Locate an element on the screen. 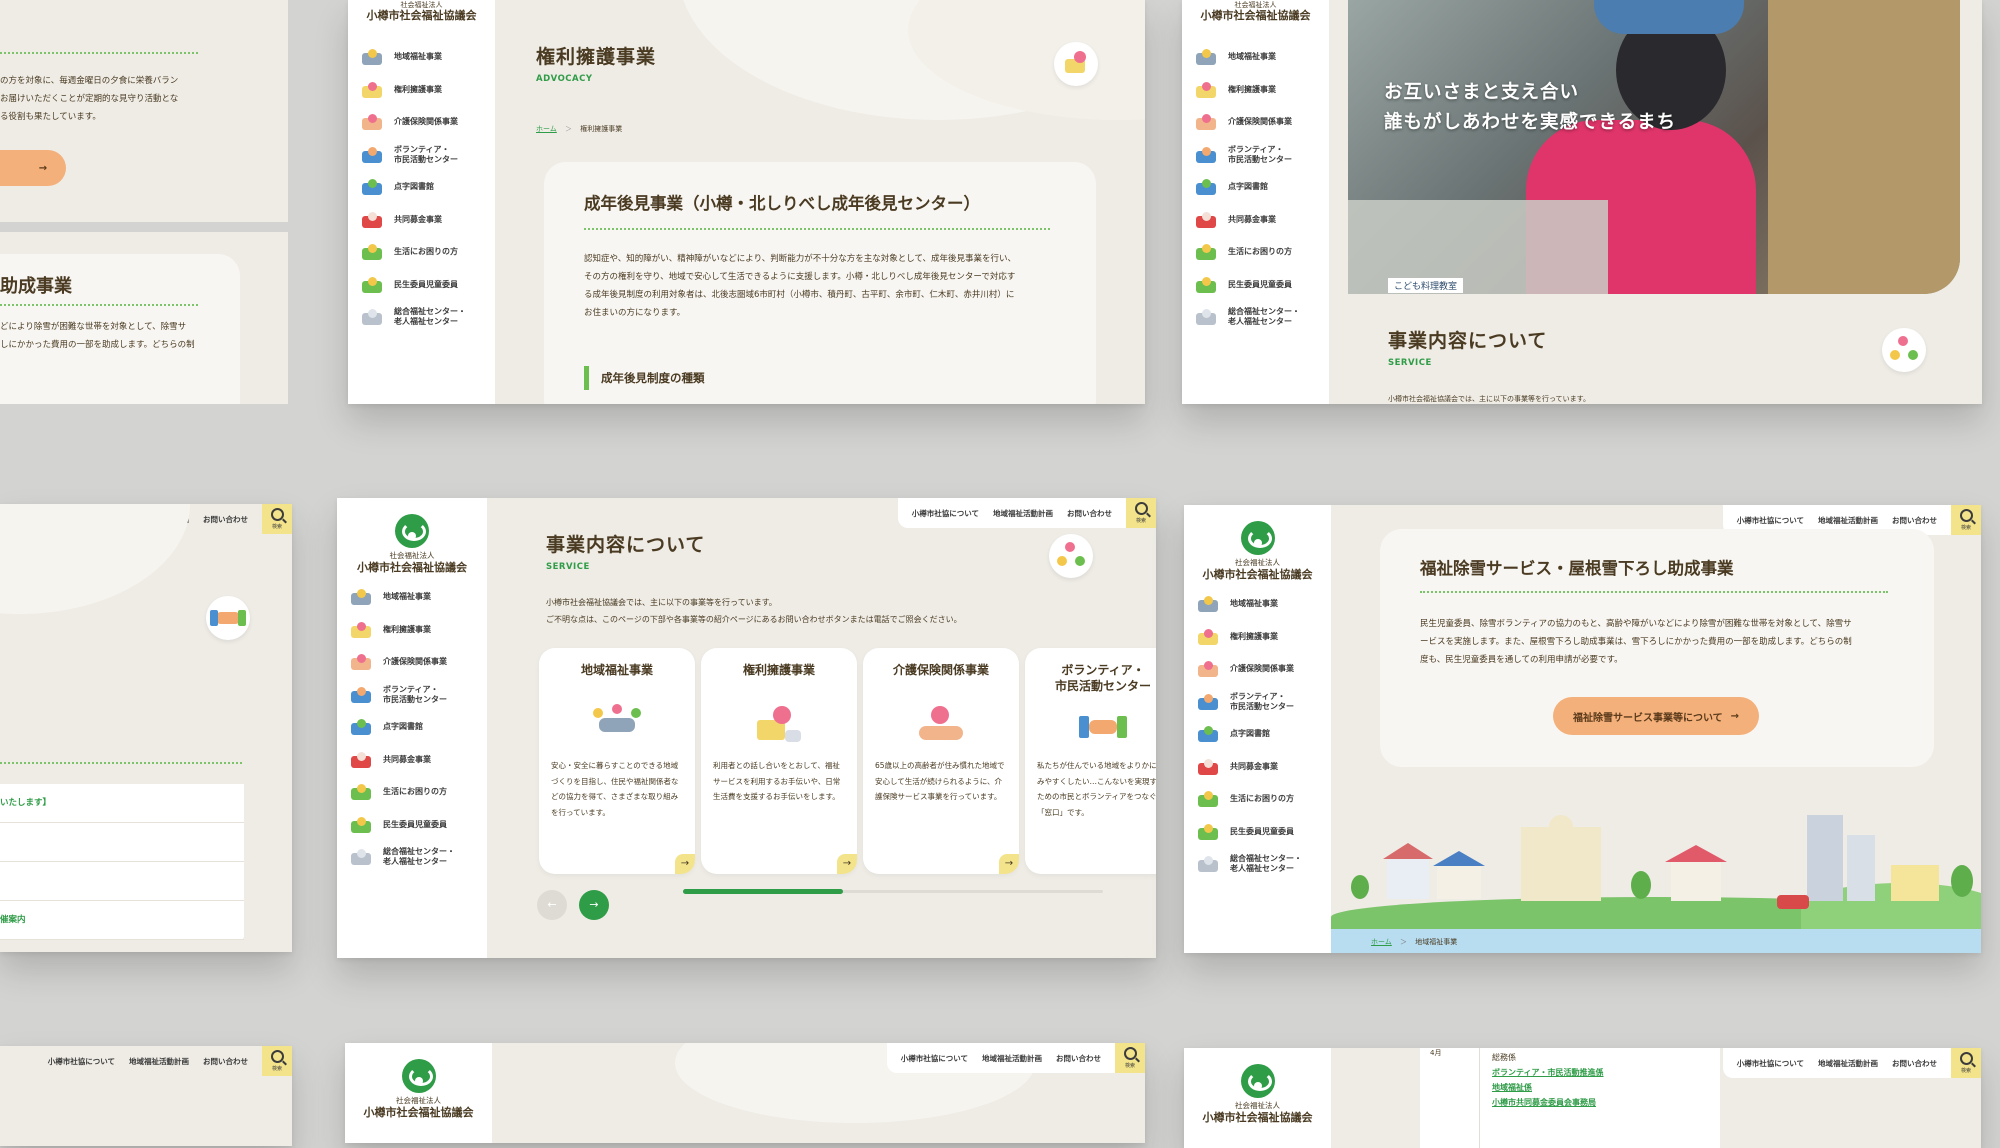  dotted-divider is located at coordinates (1654, 592).